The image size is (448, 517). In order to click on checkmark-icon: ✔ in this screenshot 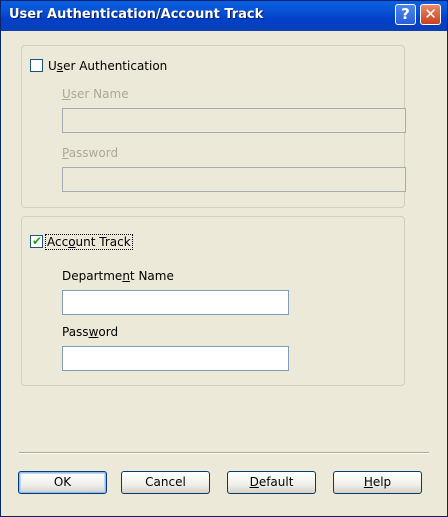, I will do `click(37, 241)`.